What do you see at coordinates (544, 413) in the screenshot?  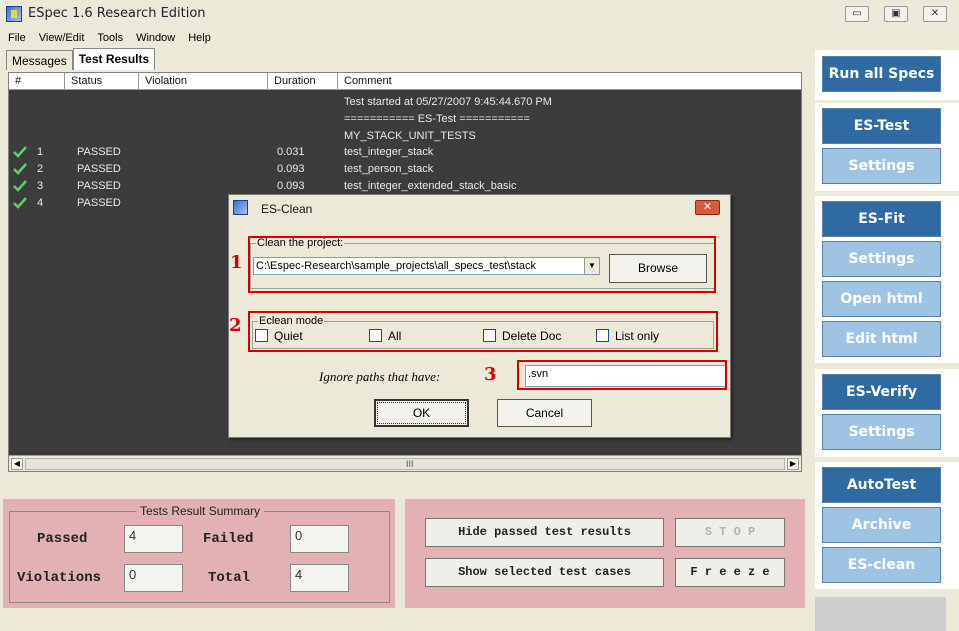 I see `cancel-button: Cancel` at bounding box center [544, 413].